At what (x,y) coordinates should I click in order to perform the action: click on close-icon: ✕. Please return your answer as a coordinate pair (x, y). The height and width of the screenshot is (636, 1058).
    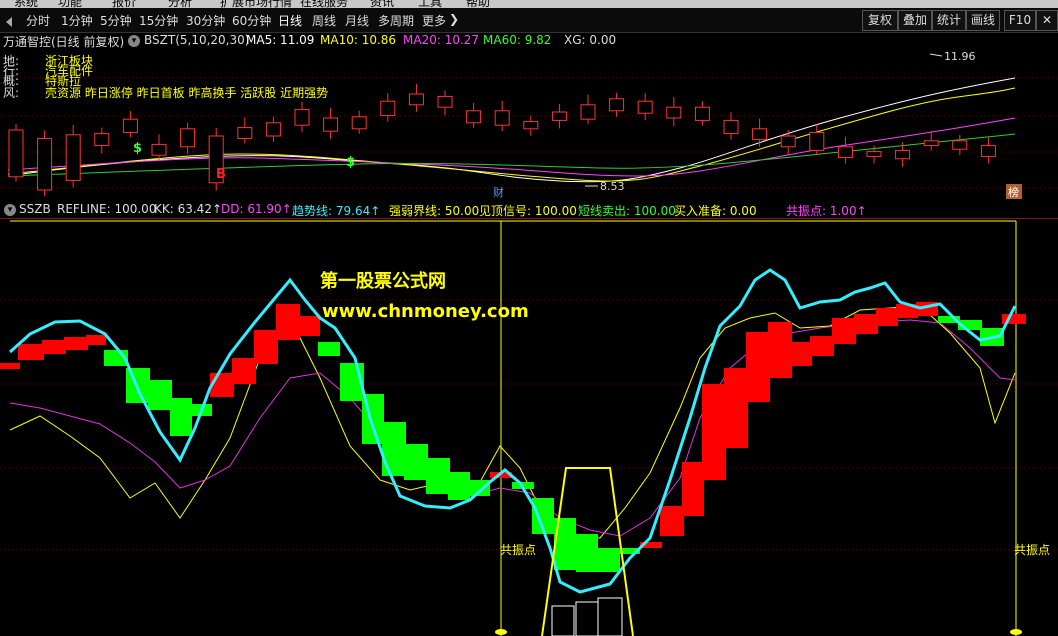
    Looking at the image, I should click on (1047, 20).